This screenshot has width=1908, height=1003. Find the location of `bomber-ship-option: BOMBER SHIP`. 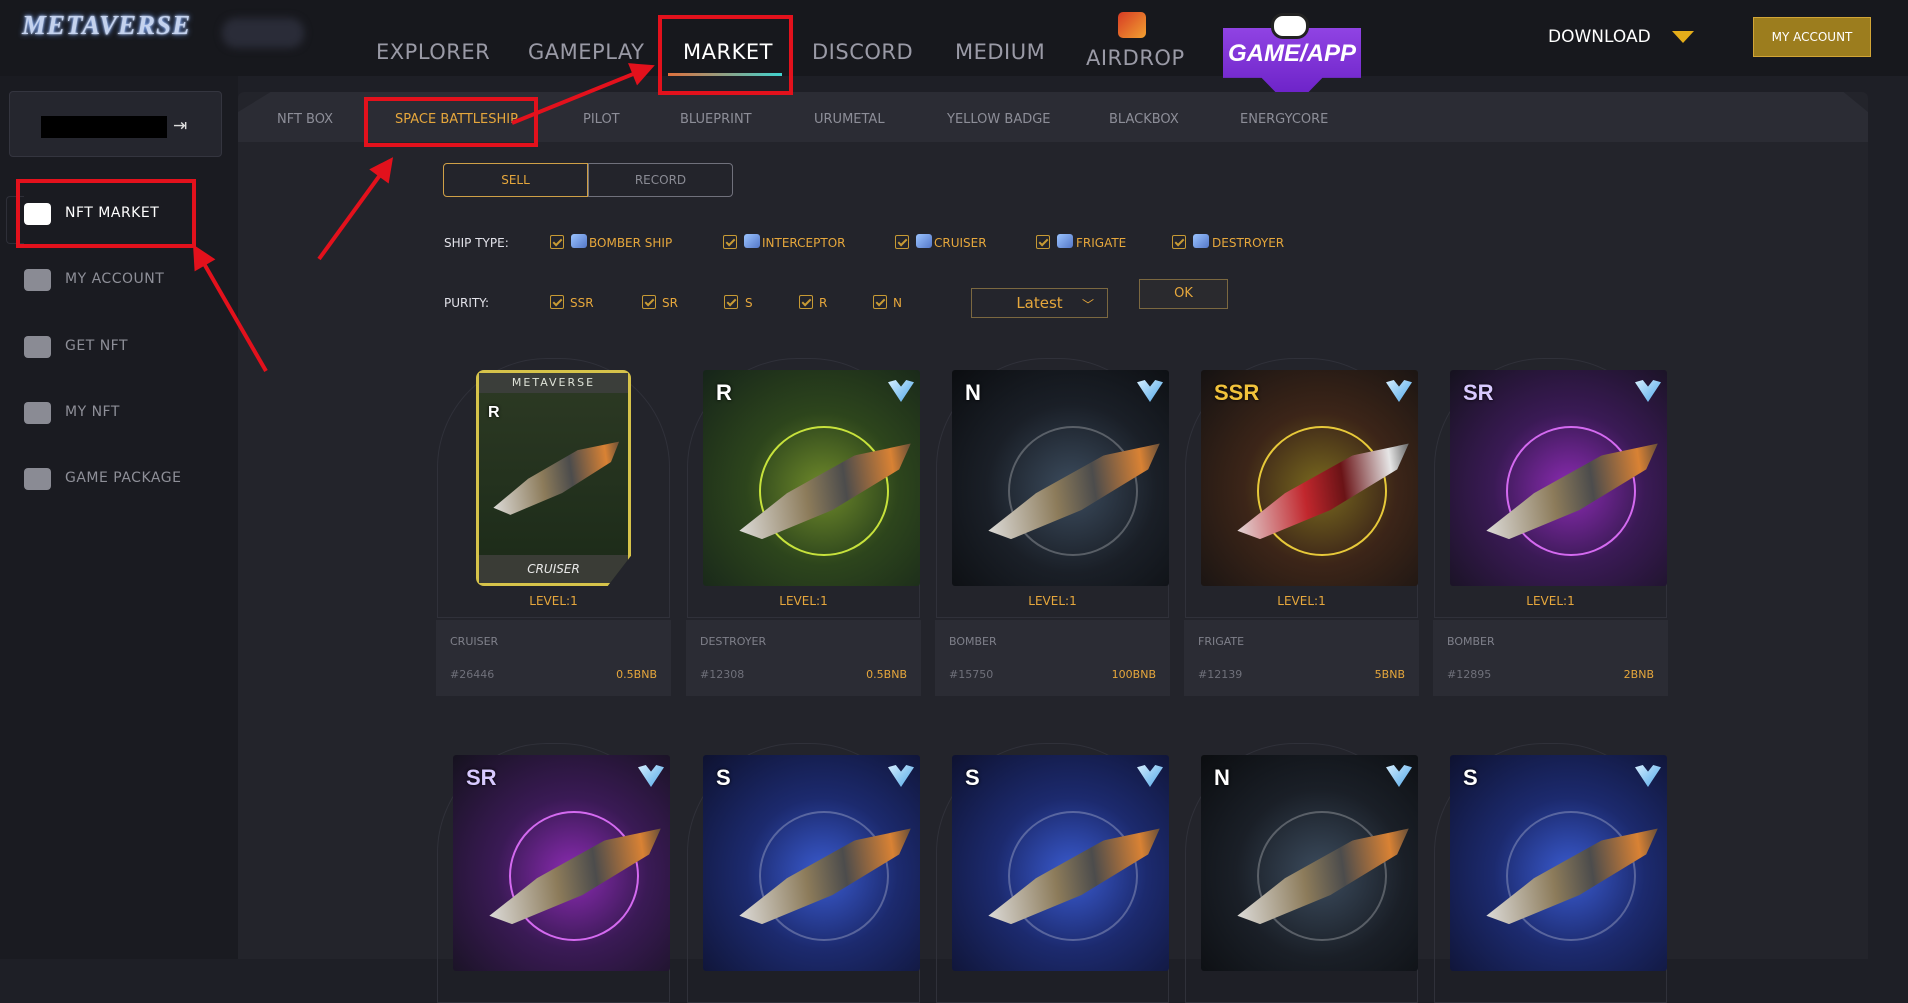

bomber-ship-option: BOMBER SHIP is located at coordinates (630, 243).